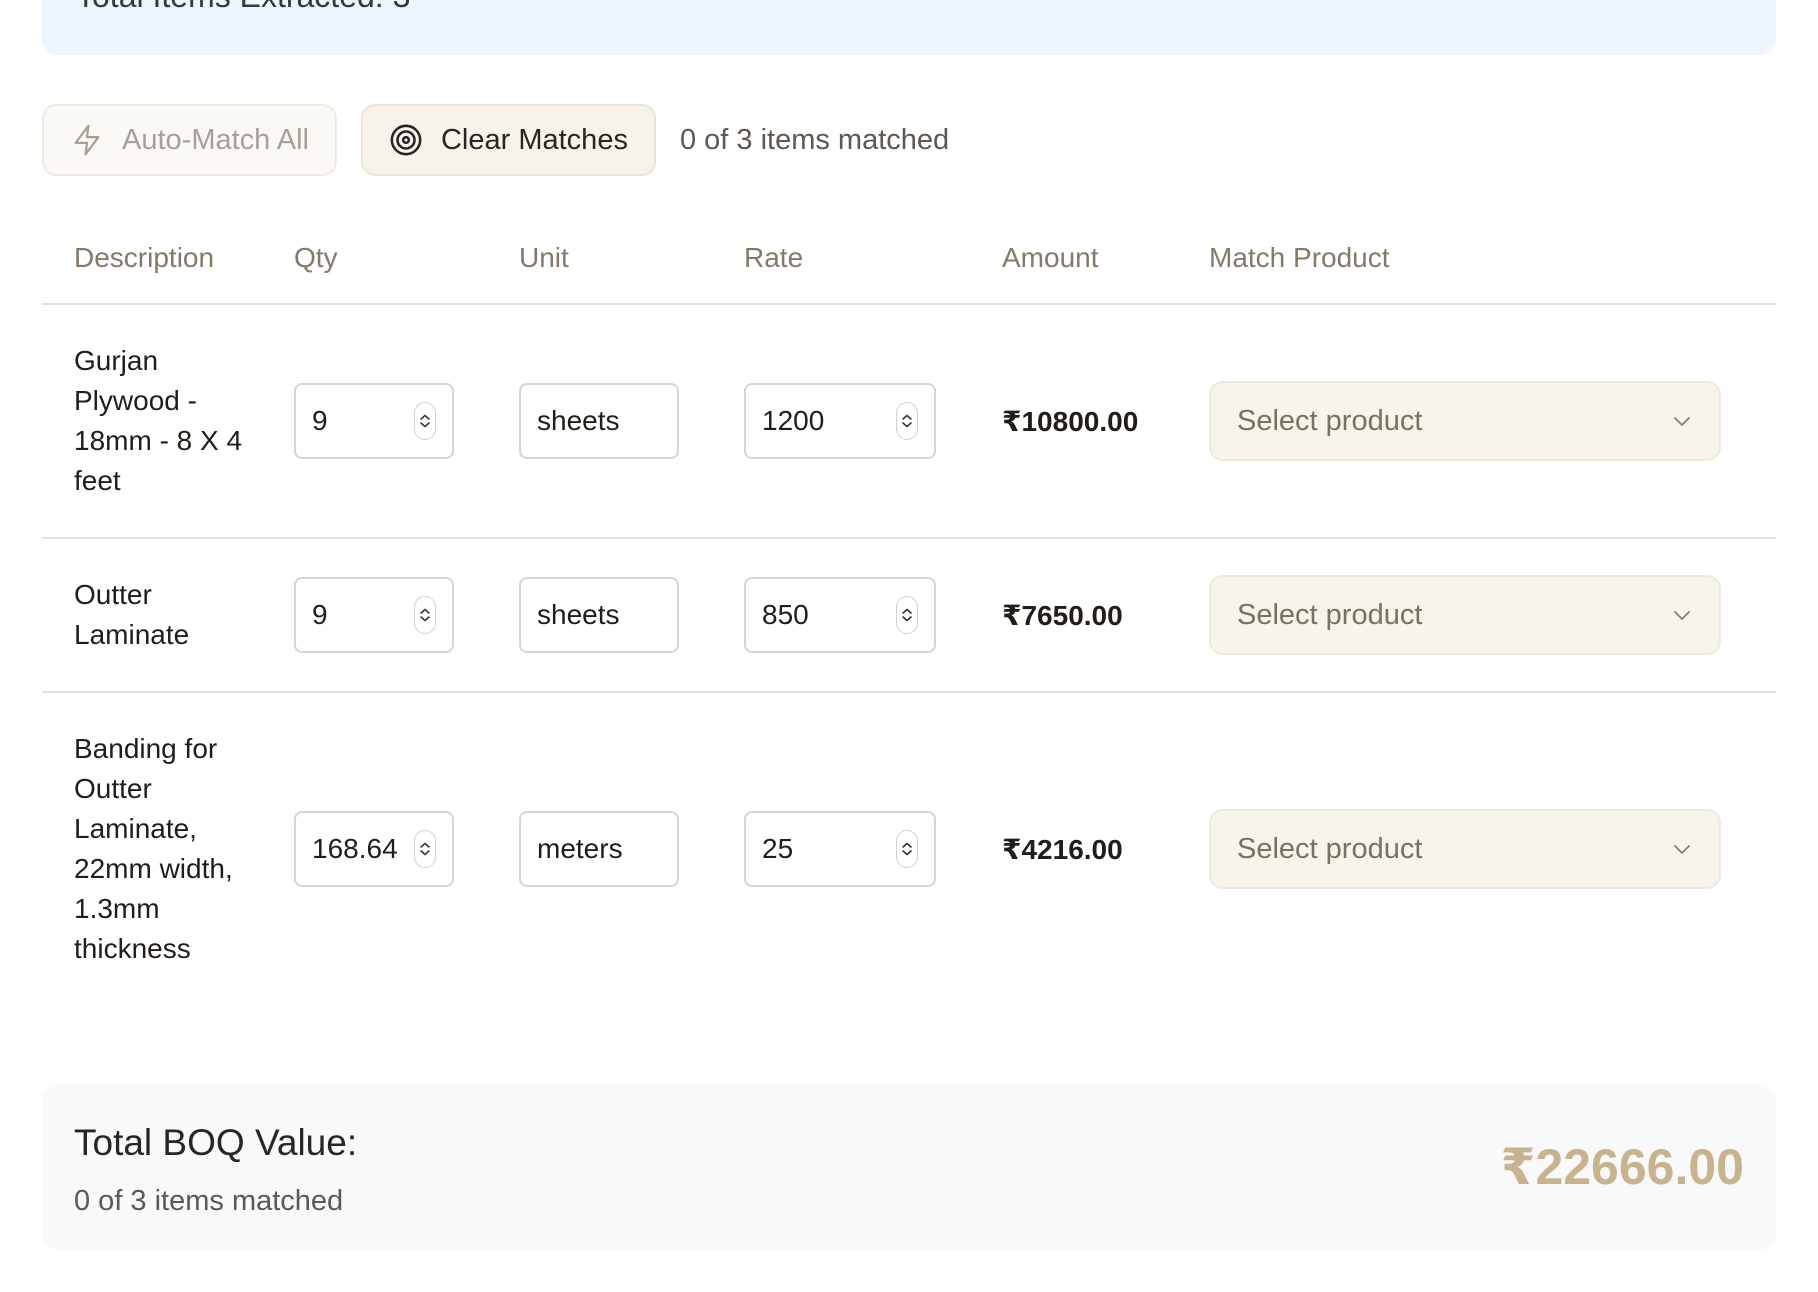 The width and height of the screenshot is (1818, 1292). I want to click on rate-input: 850, so click(840, 615).